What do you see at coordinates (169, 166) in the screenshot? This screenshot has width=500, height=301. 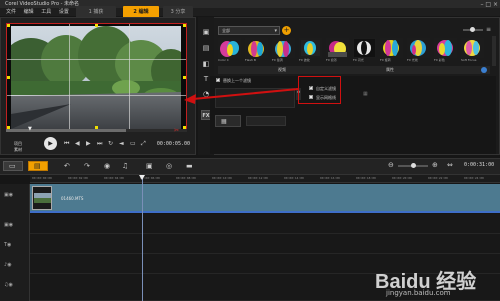 I see `motion-track-icon: ◎` at bounding box center [169, 166].